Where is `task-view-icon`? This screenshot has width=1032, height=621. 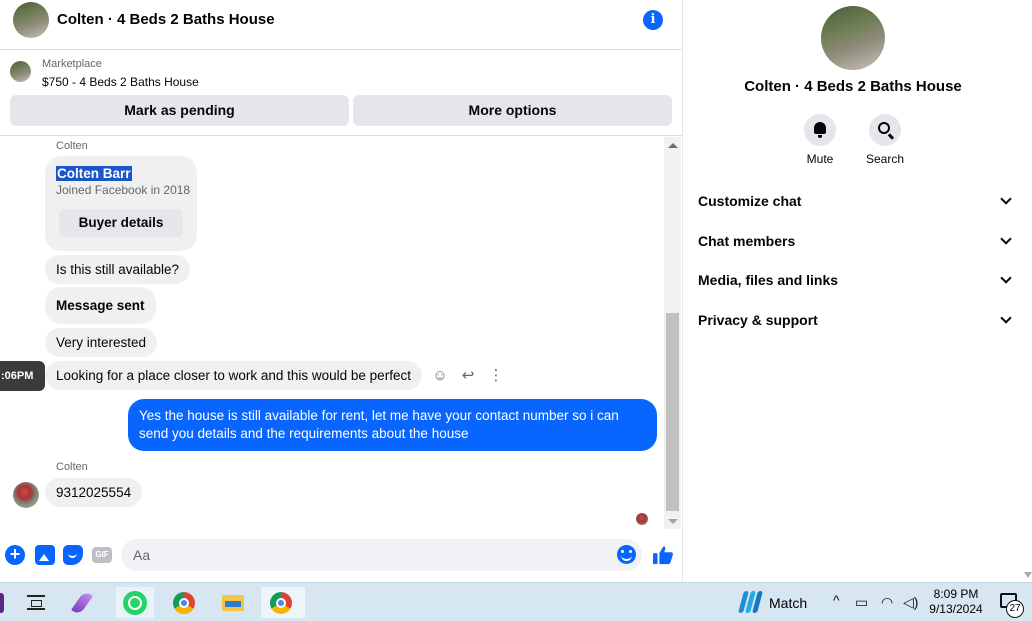
task-view-icon is located at coordinates (36, 602).